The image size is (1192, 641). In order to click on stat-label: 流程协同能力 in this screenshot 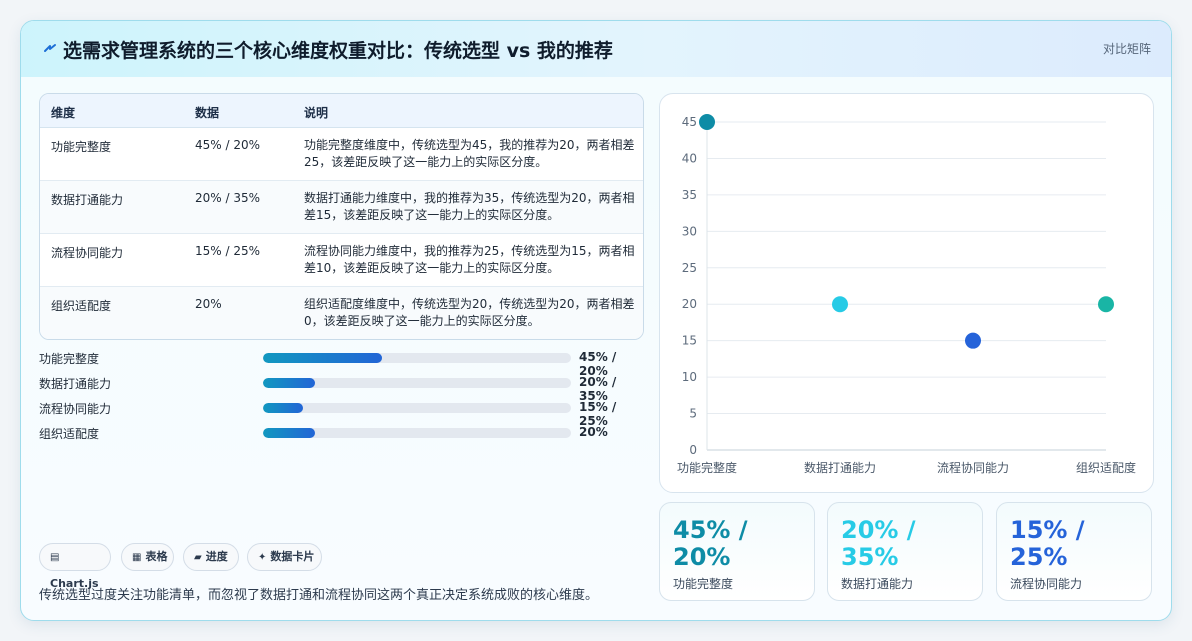, I will do `click(1046, 584)`.